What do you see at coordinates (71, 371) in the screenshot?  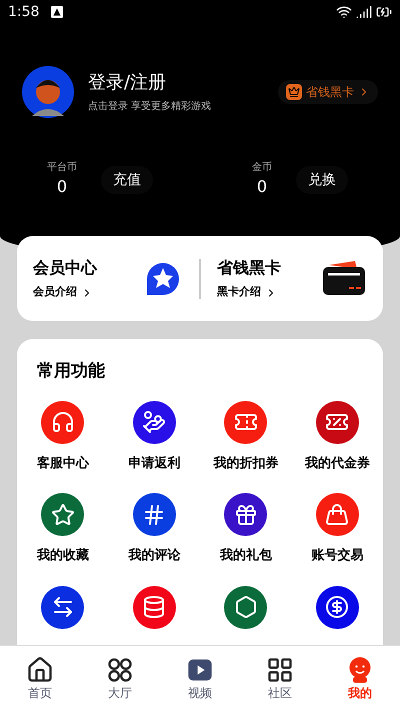 I see `section-title: 常用功能` at bounding box center [71, 371].